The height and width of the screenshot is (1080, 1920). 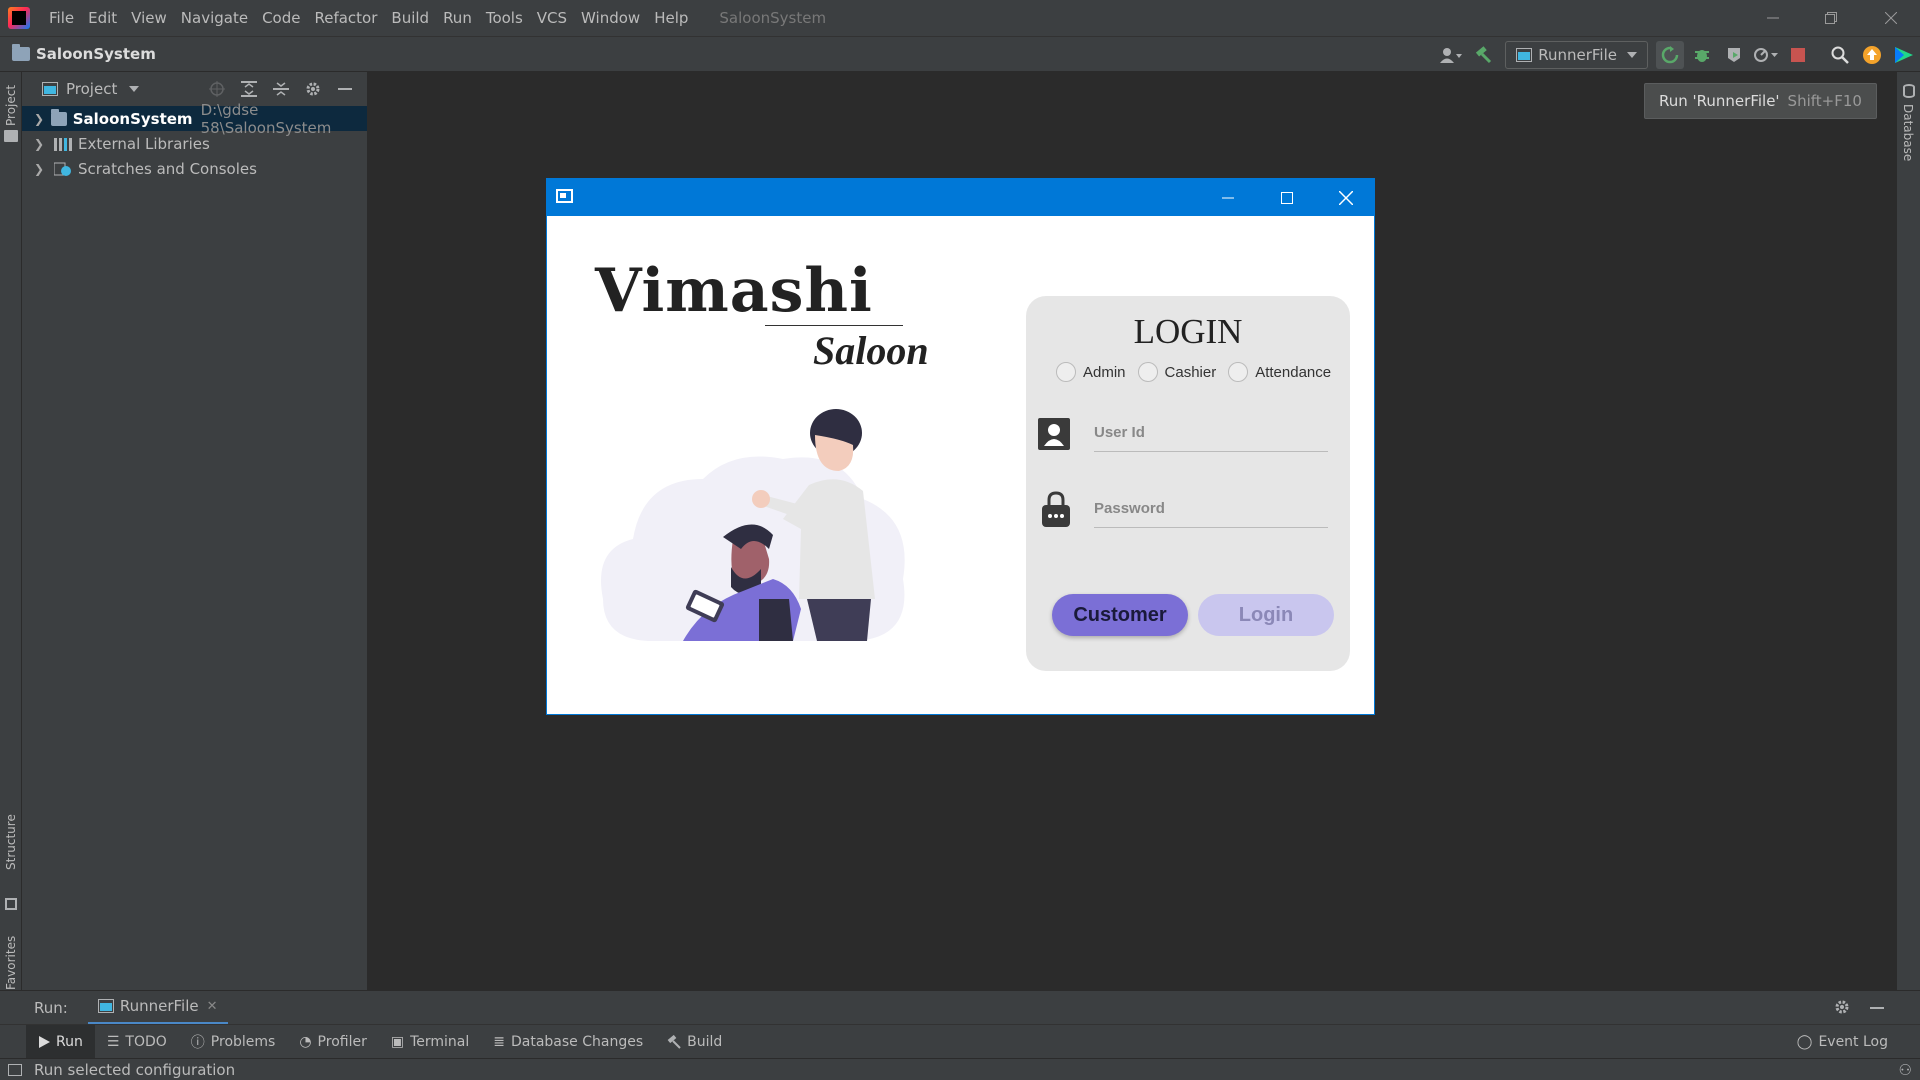 What do you see at coordinates (1211, 434) in the screenshot?
I see `userid-input: User Id` at bounding box center [1211, 434].